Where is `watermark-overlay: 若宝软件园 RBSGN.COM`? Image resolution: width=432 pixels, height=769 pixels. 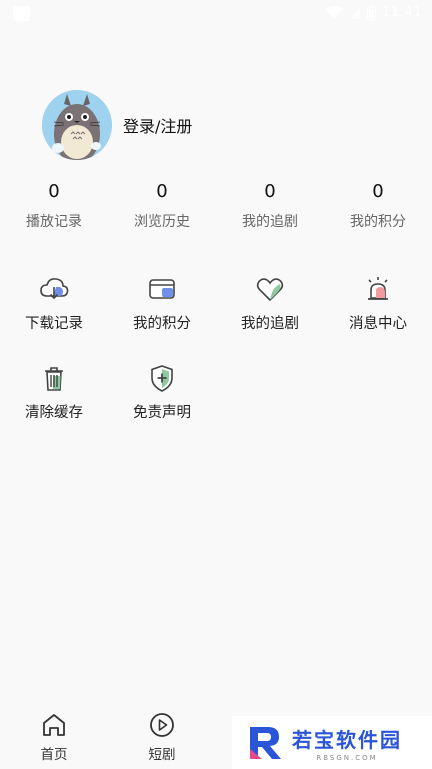
watermark-overlay: 若宝软件园 RBSGN.COM is located at coordinates (332, 742).